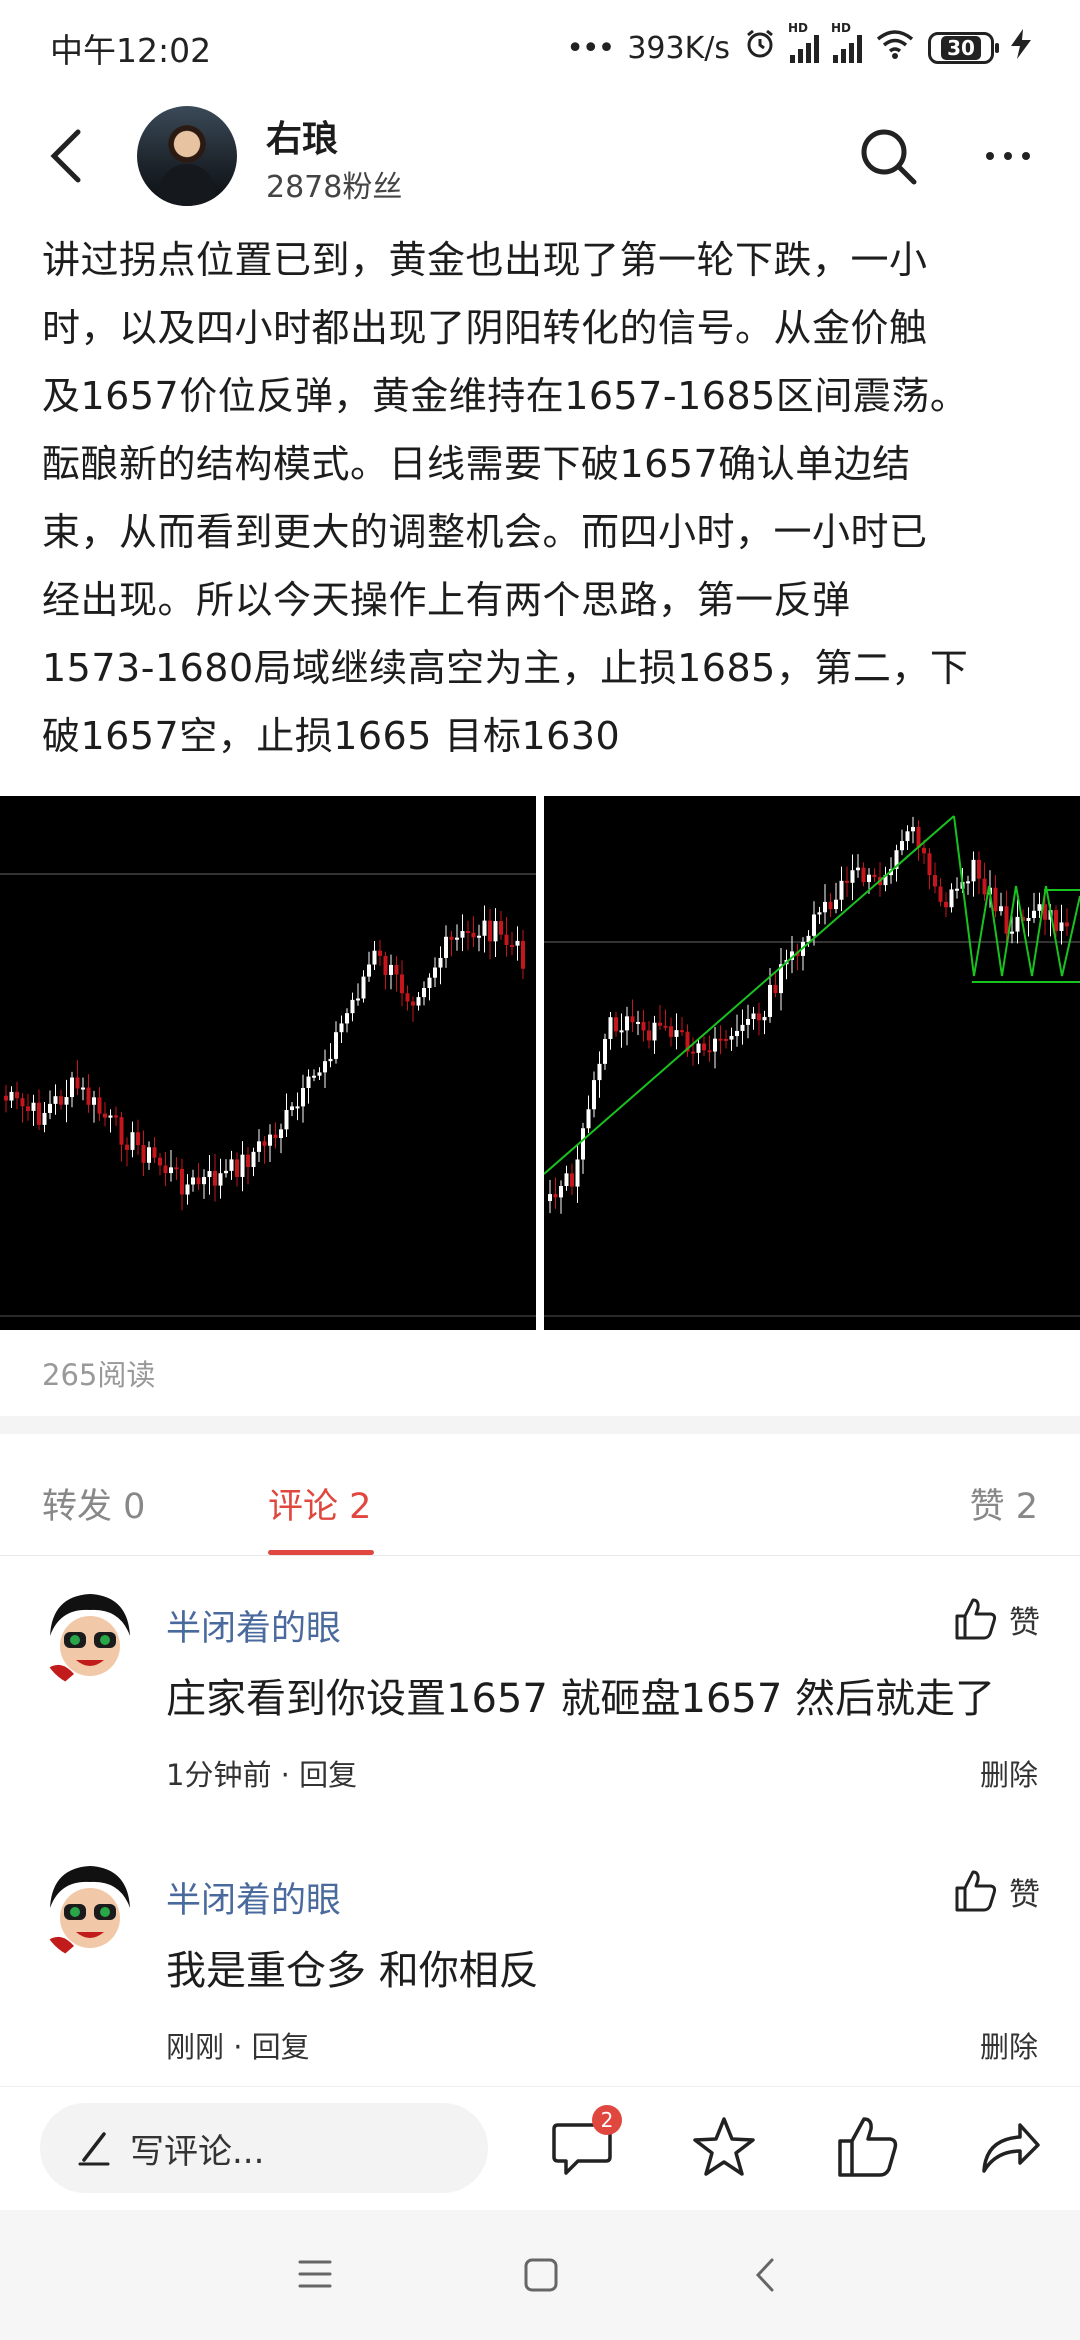 This screenshot has width=1080, height=2340. I want to click on like-label: 赞, so click(1024, 1622).